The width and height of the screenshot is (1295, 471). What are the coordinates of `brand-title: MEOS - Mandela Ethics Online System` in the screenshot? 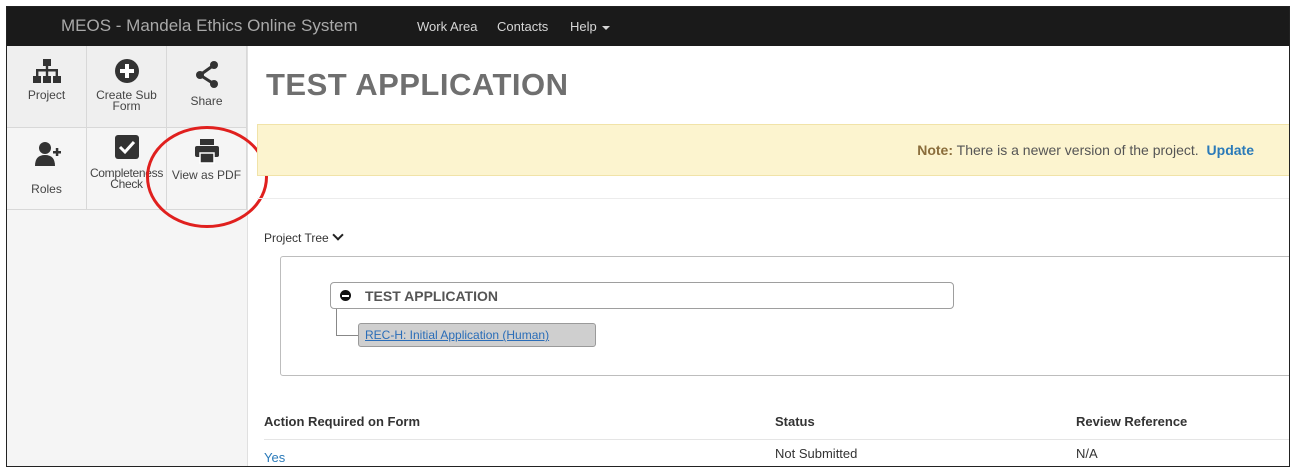 It's located at (209, 26).